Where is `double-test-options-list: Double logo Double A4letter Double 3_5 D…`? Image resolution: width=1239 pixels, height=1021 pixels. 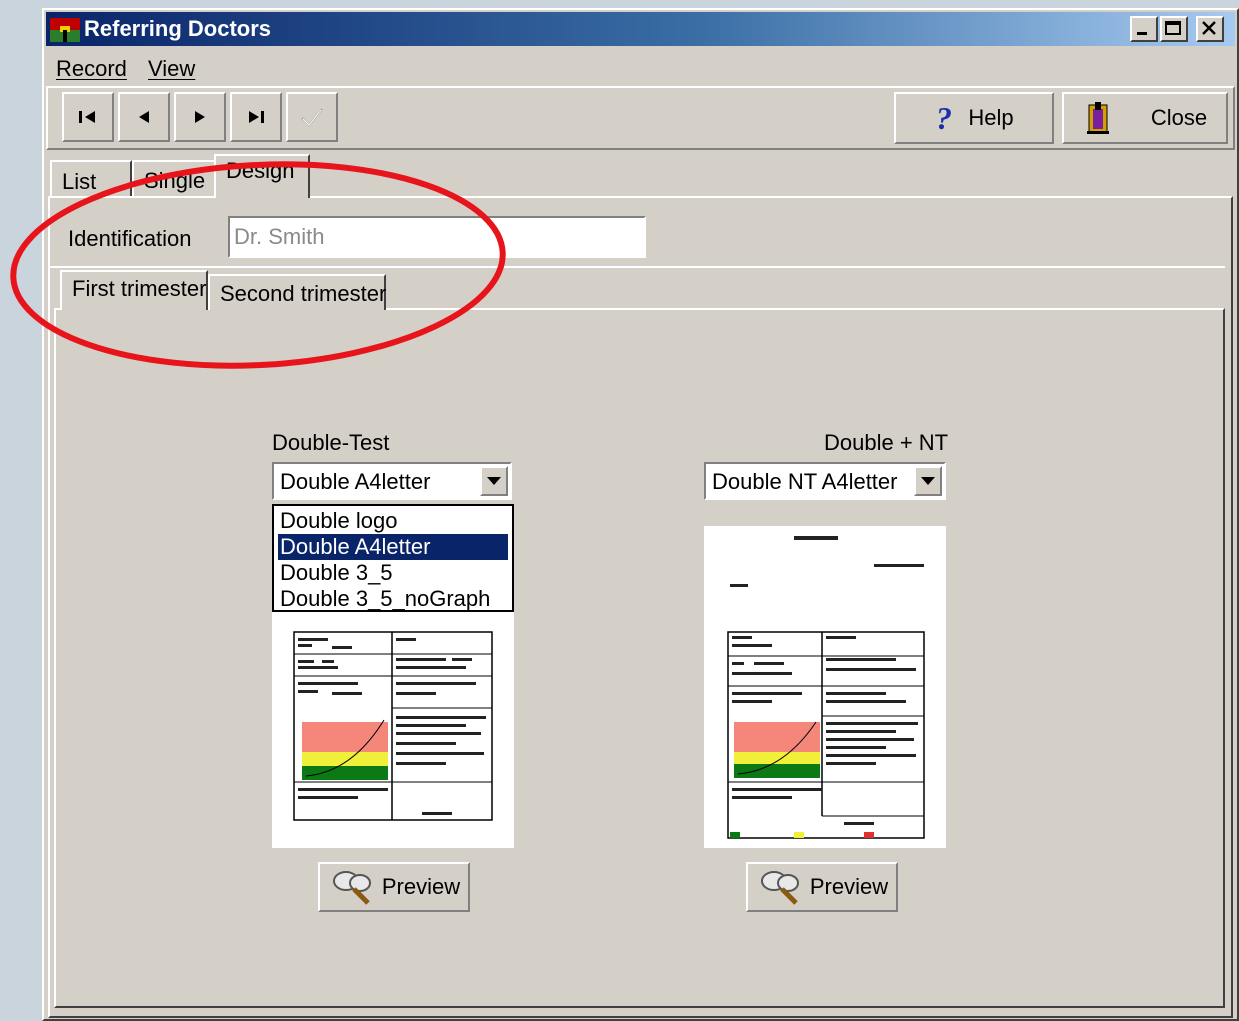 double-test-options-list: Double logo Double A4letter Double 3_5 D… is located at coordinates (393, 558).